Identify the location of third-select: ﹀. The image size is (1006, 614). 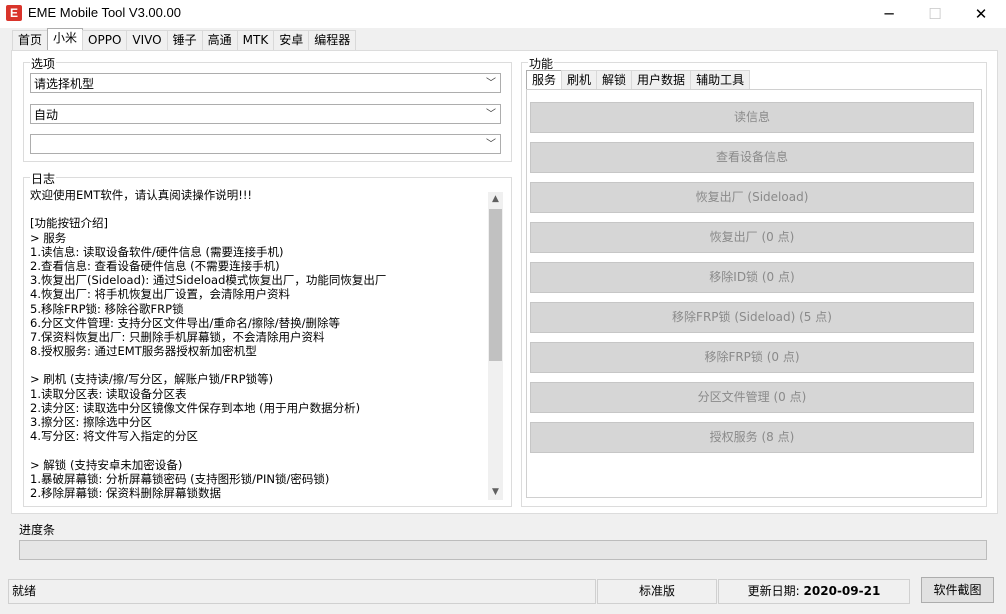
(265, 144).